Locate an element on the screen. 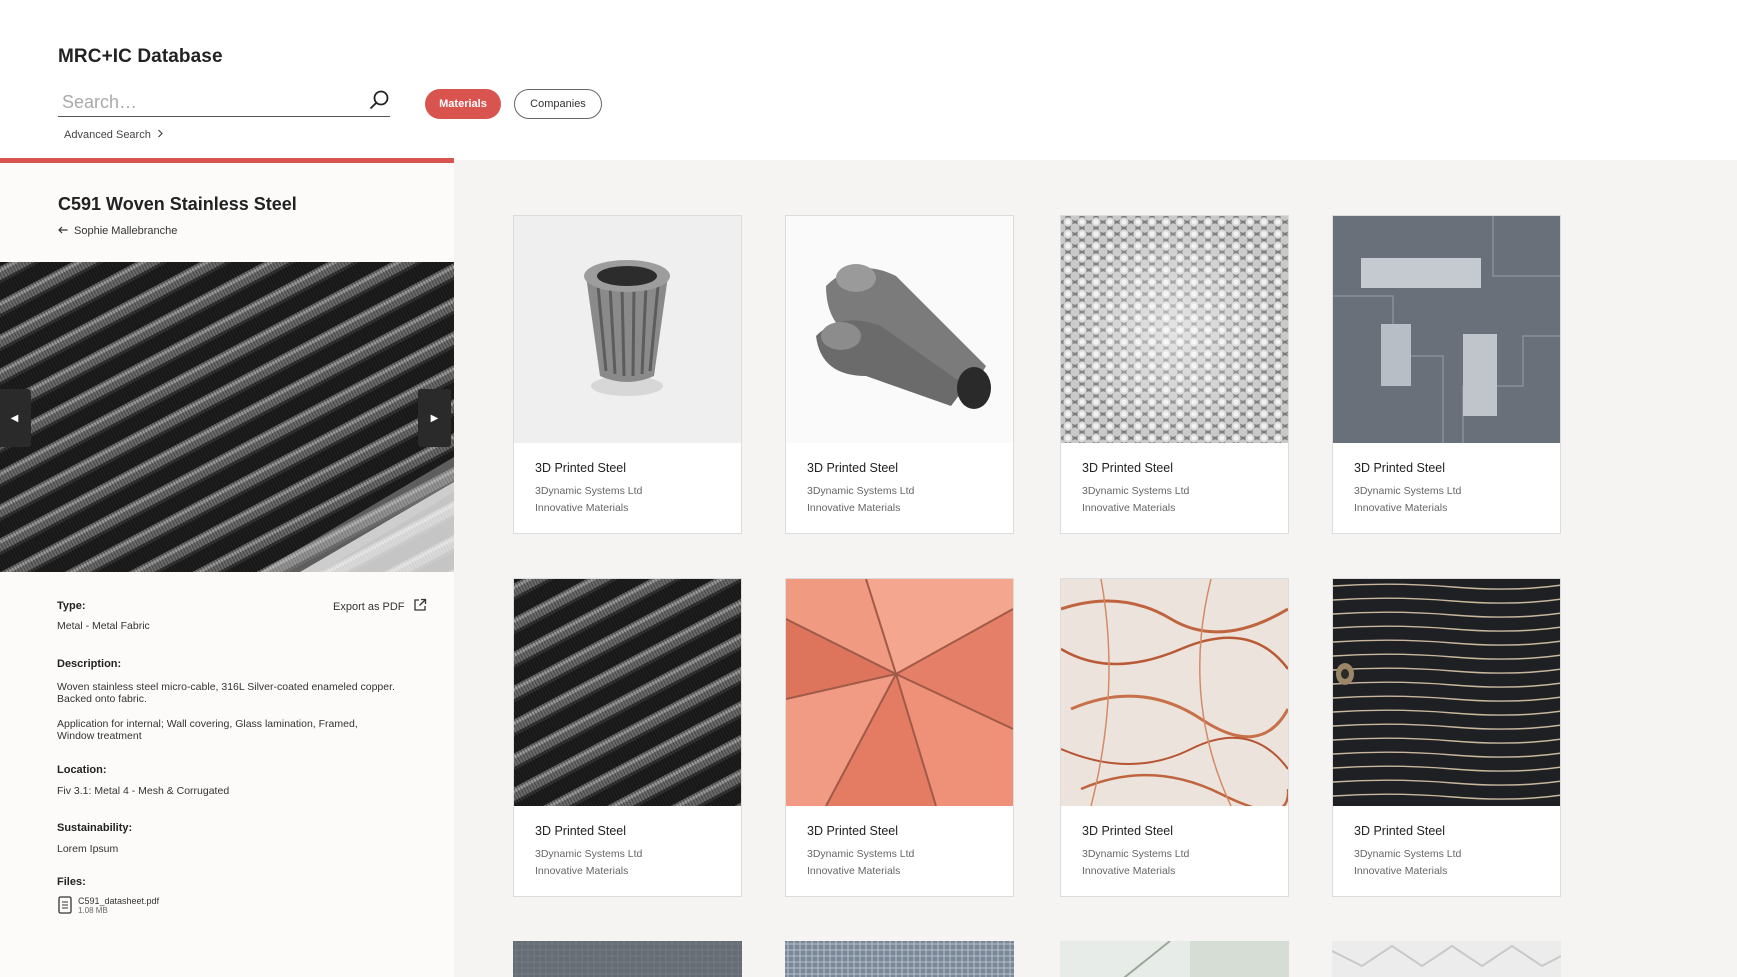 This screenshot has height=977, width=1737. location-label: Location: is located at coordinates (82, 770).